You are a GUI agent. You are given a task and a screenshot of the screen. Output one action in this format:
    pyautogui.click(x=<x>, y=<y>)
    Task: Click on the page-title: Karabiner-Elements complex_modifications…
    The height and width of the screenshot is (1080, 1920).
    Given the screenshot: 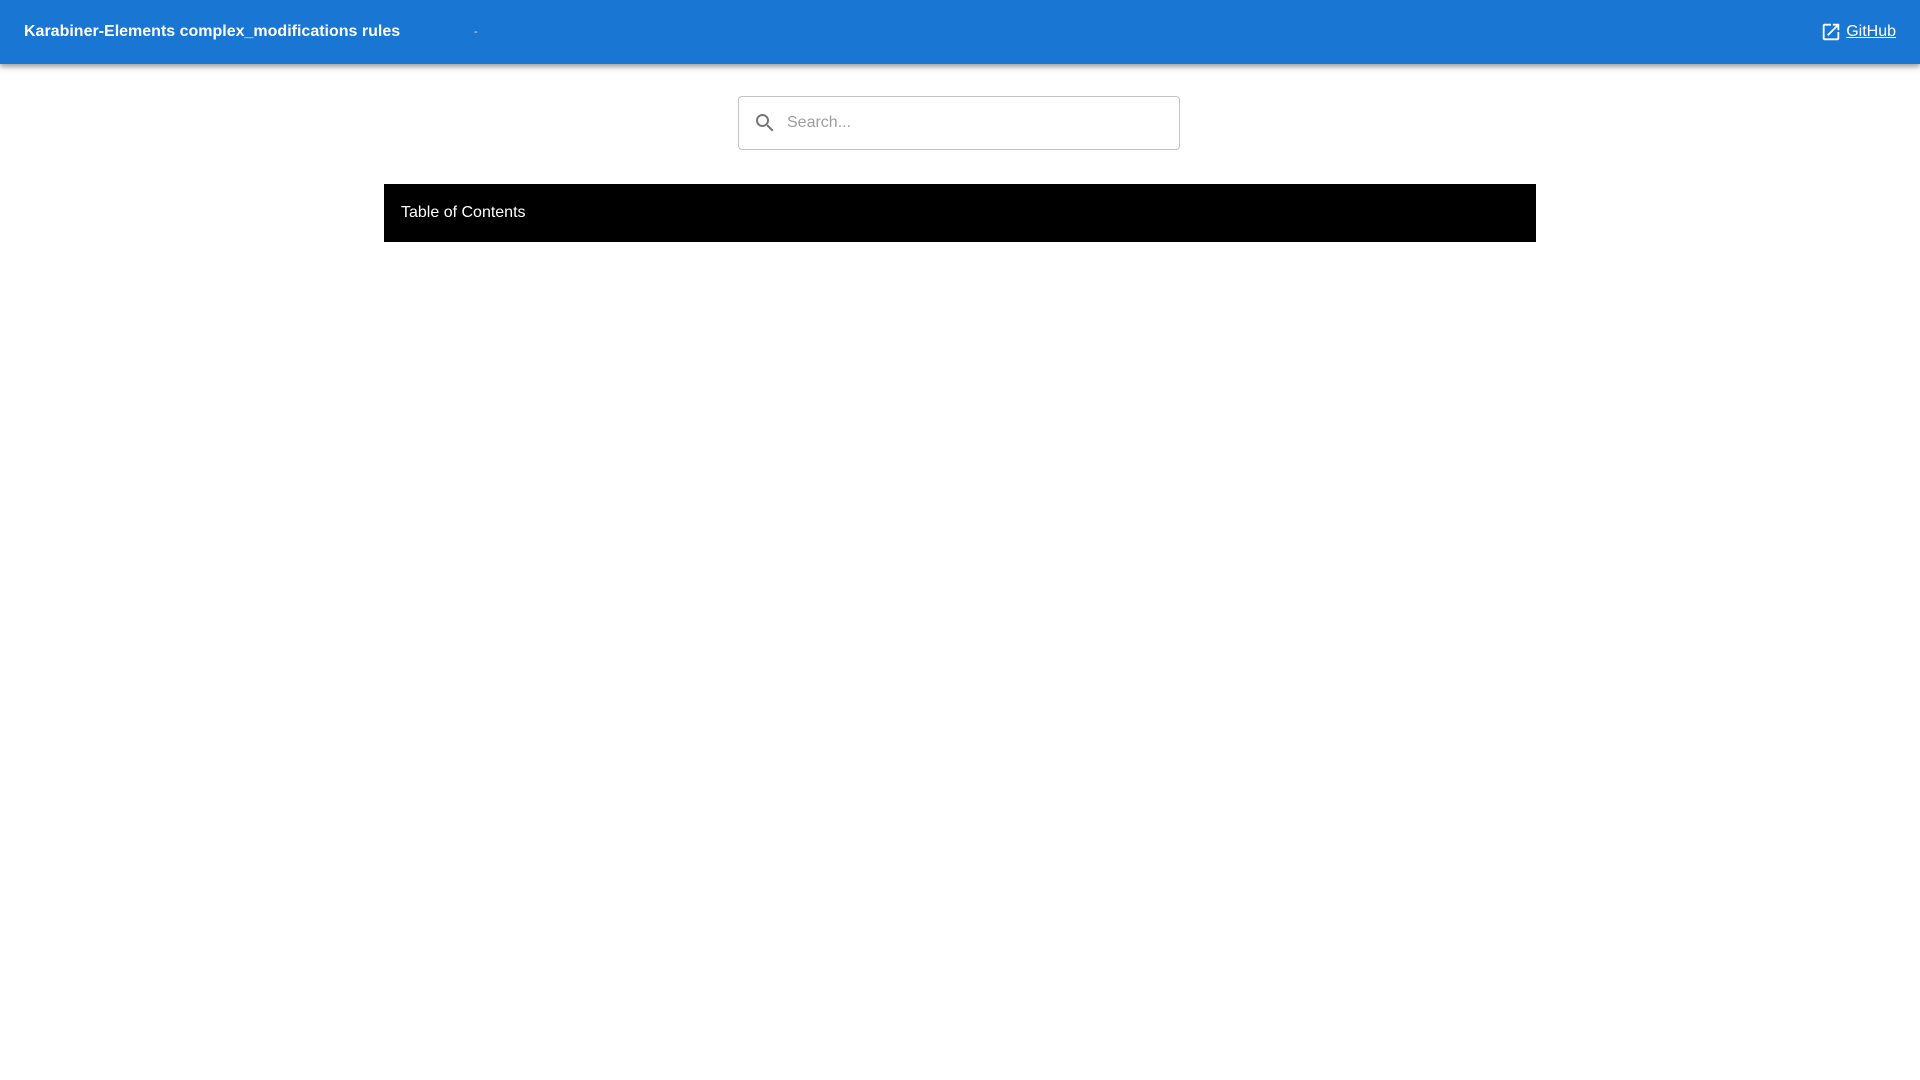 What is the action you would take?
    pyautogui.click(x=212, y=31)
    